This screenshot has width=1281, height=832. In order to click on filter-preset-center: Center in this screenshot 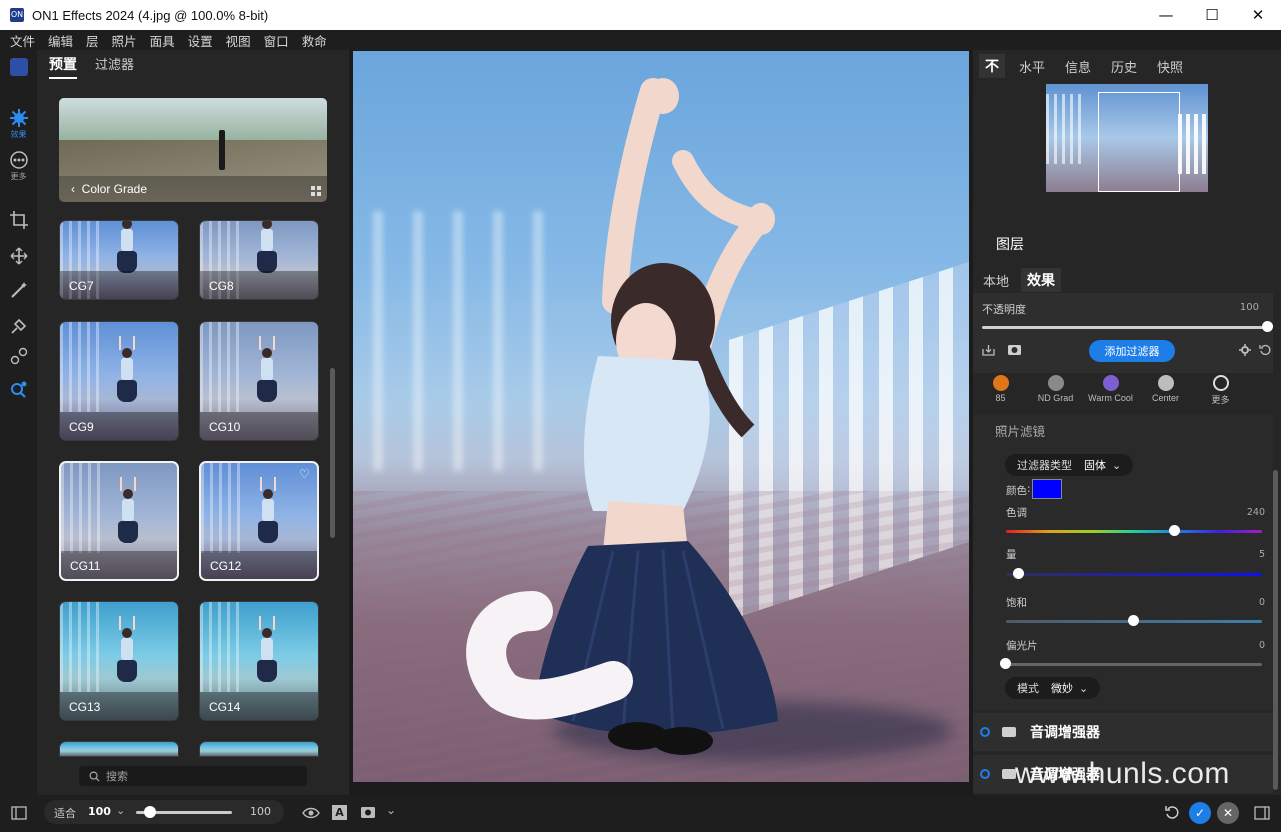, I will do `click(1165, 395)`.